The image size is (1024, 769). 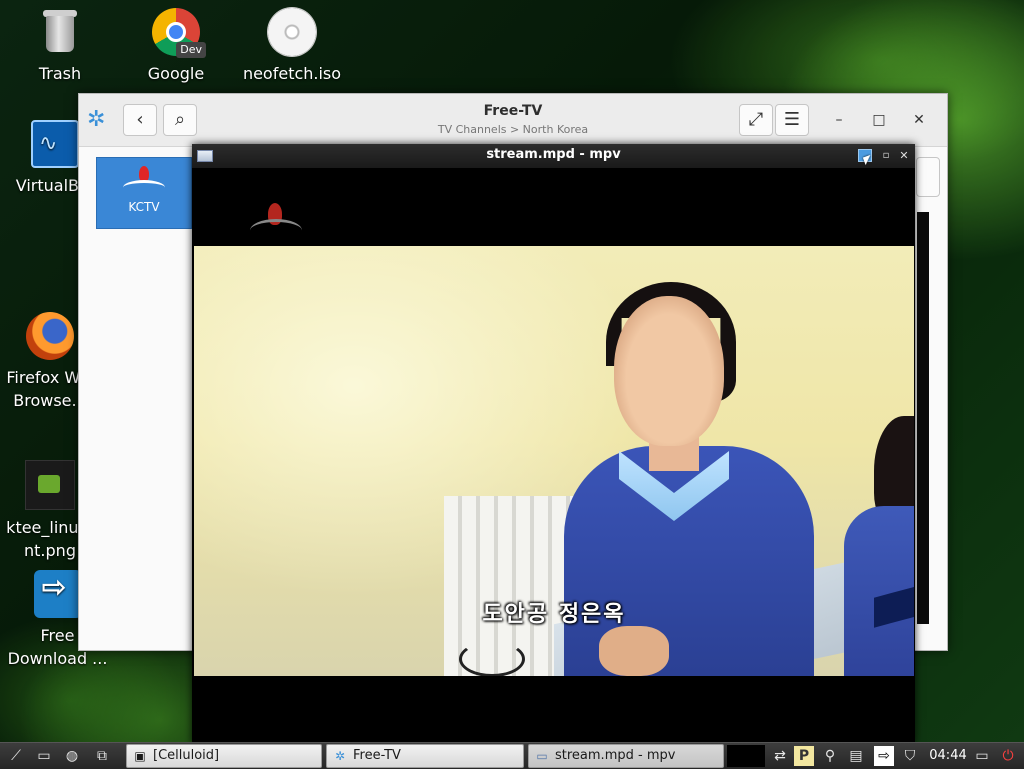 What do you see at coordinates (780, 756) in the screenshot?
I see `arrows-icon: ⇄` at bounding box center [780, 756].